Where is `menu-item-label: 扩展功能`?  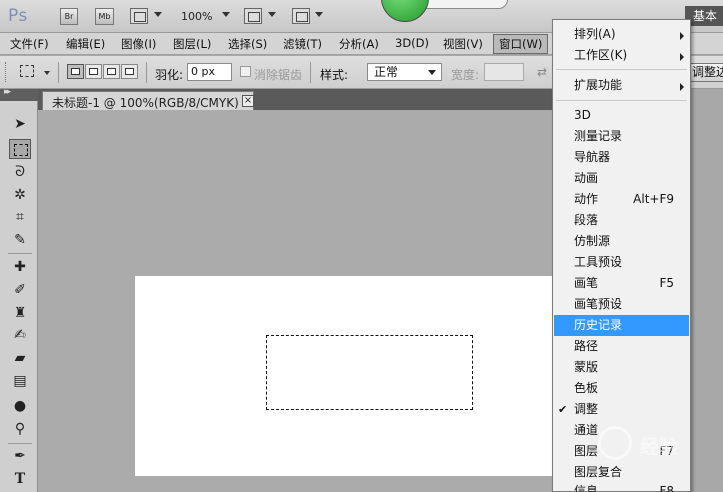 menu-item-label: 扩展功能 is located at coordinates (598, 85).